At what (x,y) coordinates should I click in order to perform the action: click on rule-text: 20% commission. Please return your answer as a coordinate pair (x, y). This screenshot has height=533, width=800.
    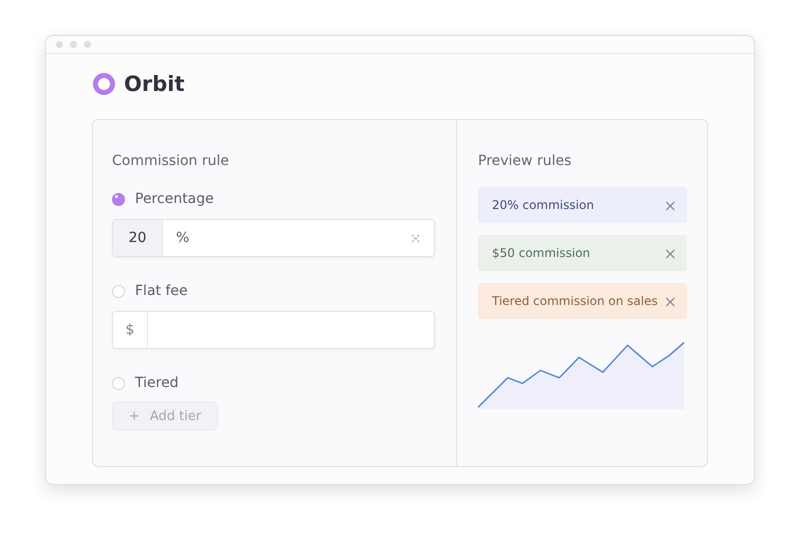
    Looking at the image, I should click on (543, 205).